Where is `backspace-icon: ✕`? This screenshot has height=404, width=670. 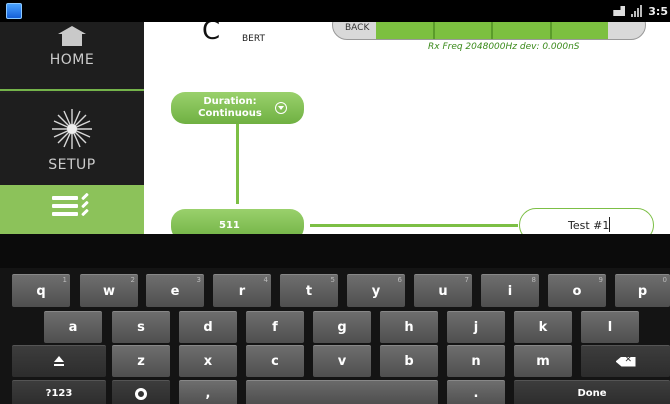 backspace-icon: ✕ is located at coordinates (625, 361).